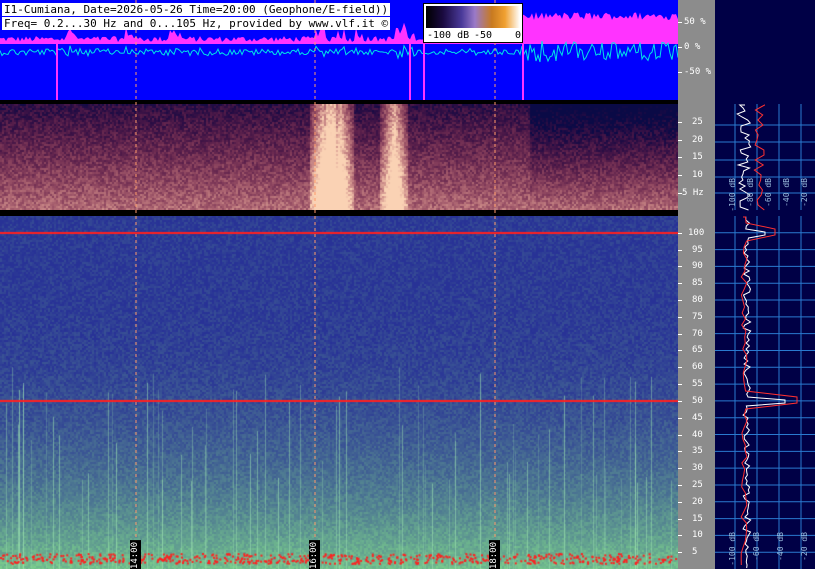 This screenshot has width=815, height=569. Describe the element at coordinates (695, 552) in the screenshot. I see `mainfreq-ytick: 5` at that location.